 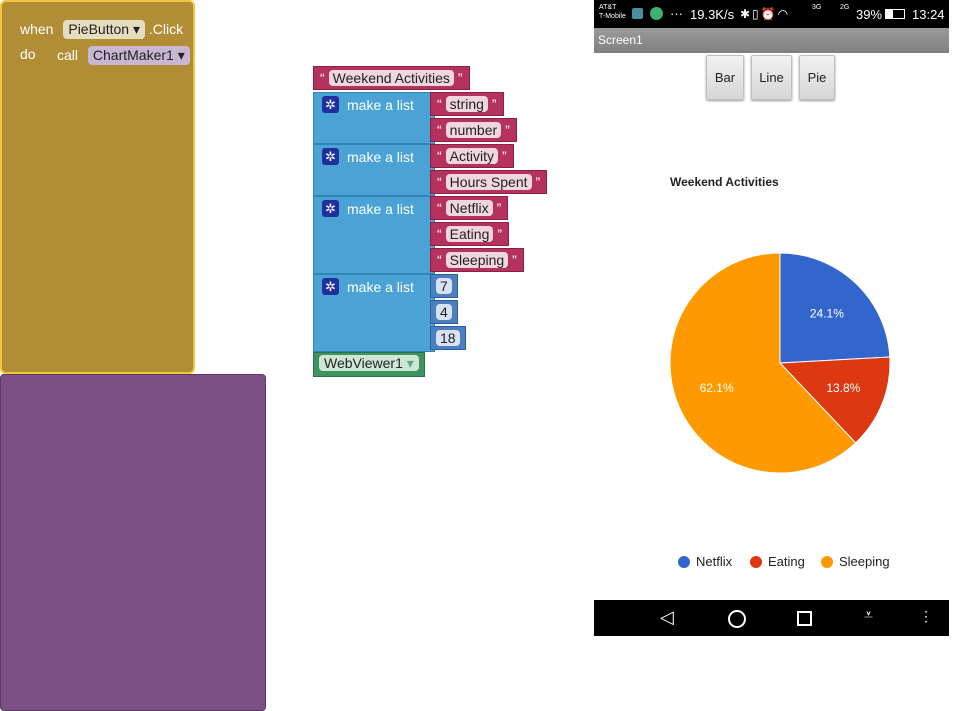 I want to click on param-webviewer: webViewer, so click(x=260, y=364).